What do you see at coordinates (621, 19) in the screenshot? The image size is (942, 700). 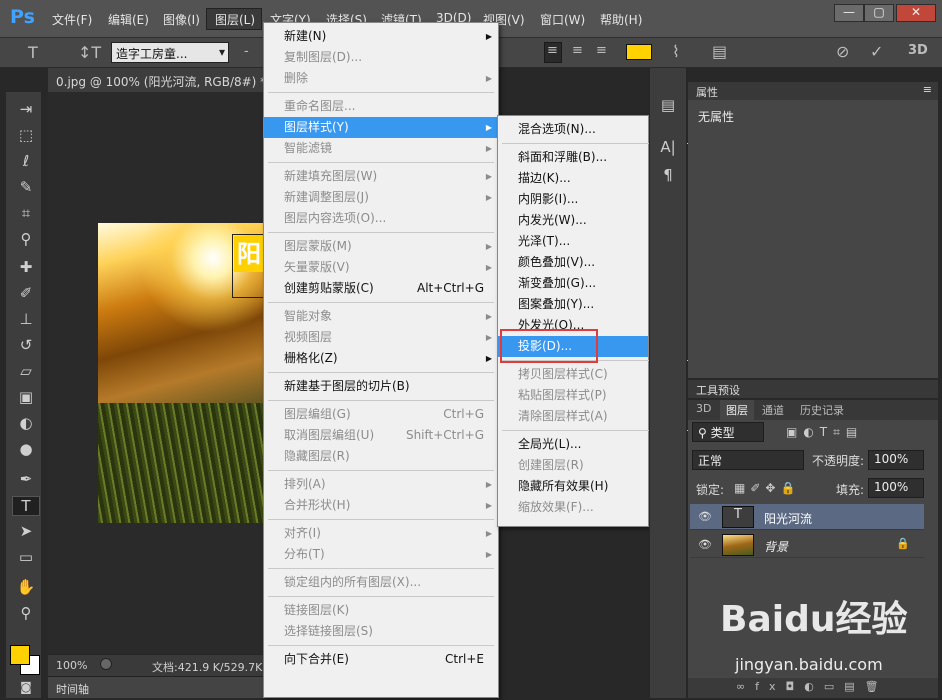 I see `menu-help: 帮助(H)` at bounding box center [621, 19].